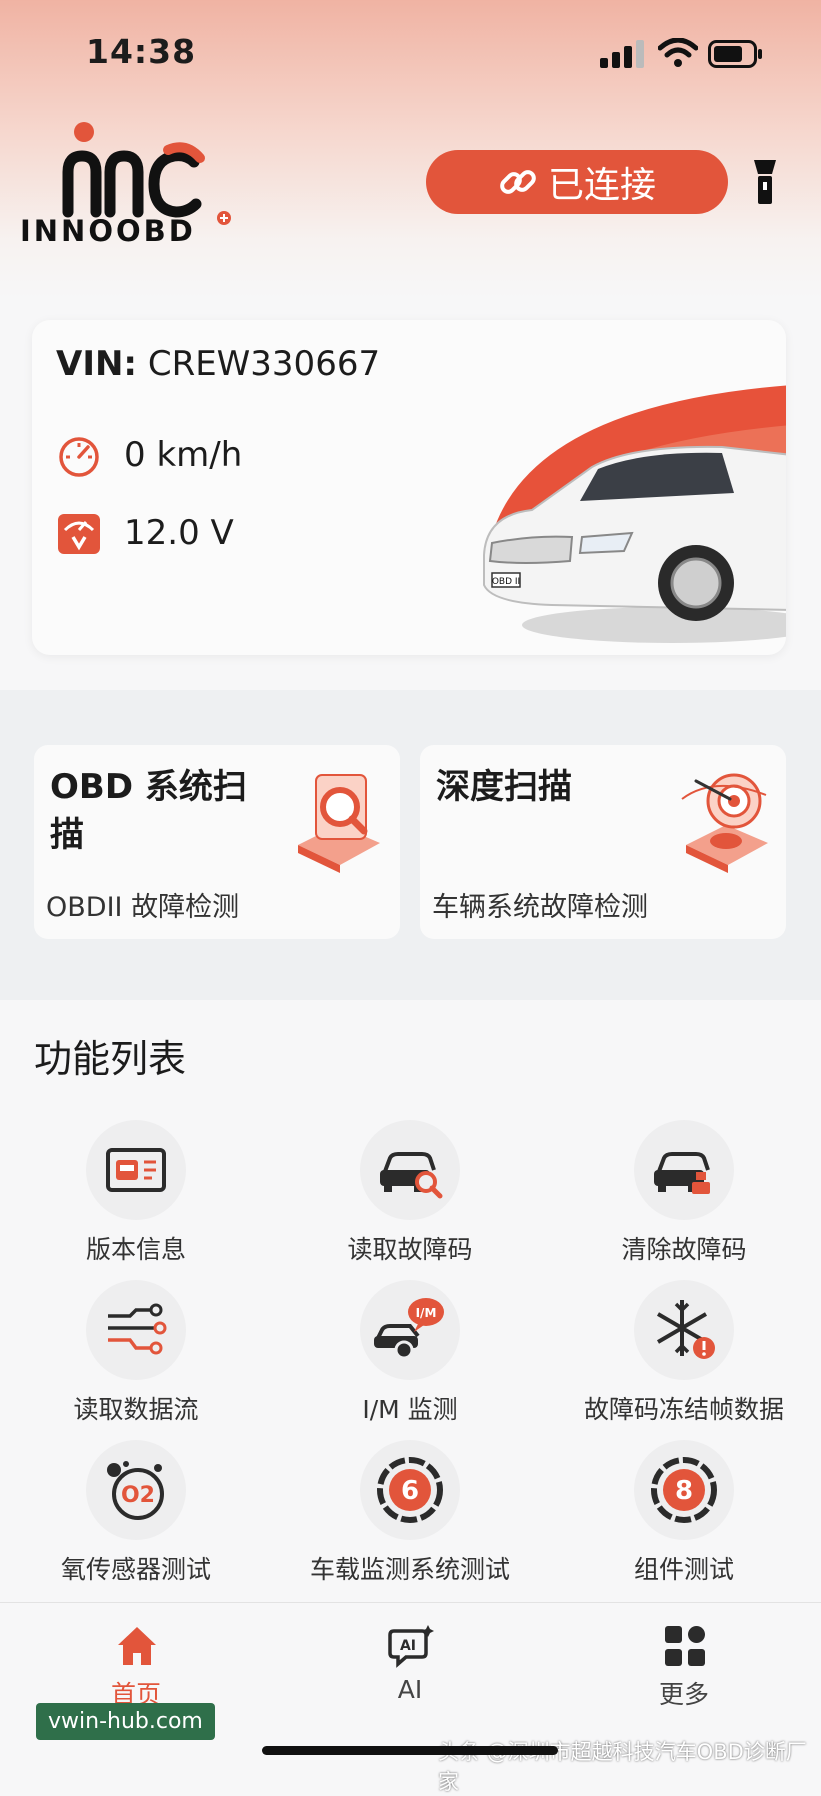 The height and width of the screenshot is (1796, 821). I want to click on watermark-author: 头条 @深圳市超越科技汽车OBD诊断厂家, so click(622, 1767).